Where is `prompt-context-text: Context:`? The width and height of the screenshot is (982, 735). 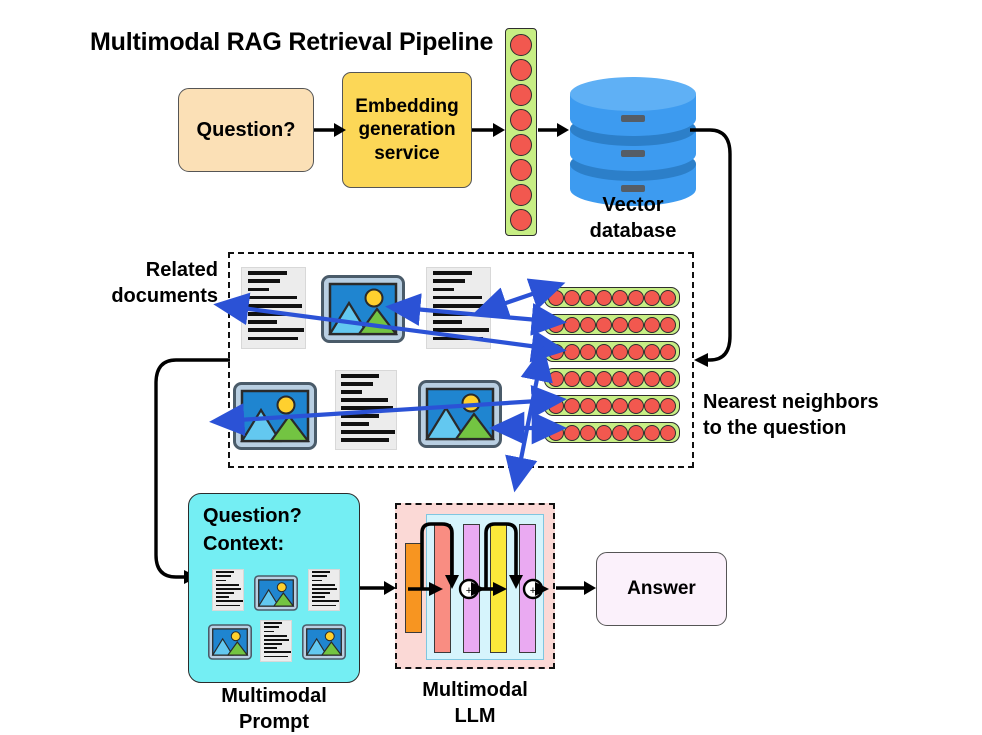 prompt-context-text: Context: is located at coordinates (244, 544).